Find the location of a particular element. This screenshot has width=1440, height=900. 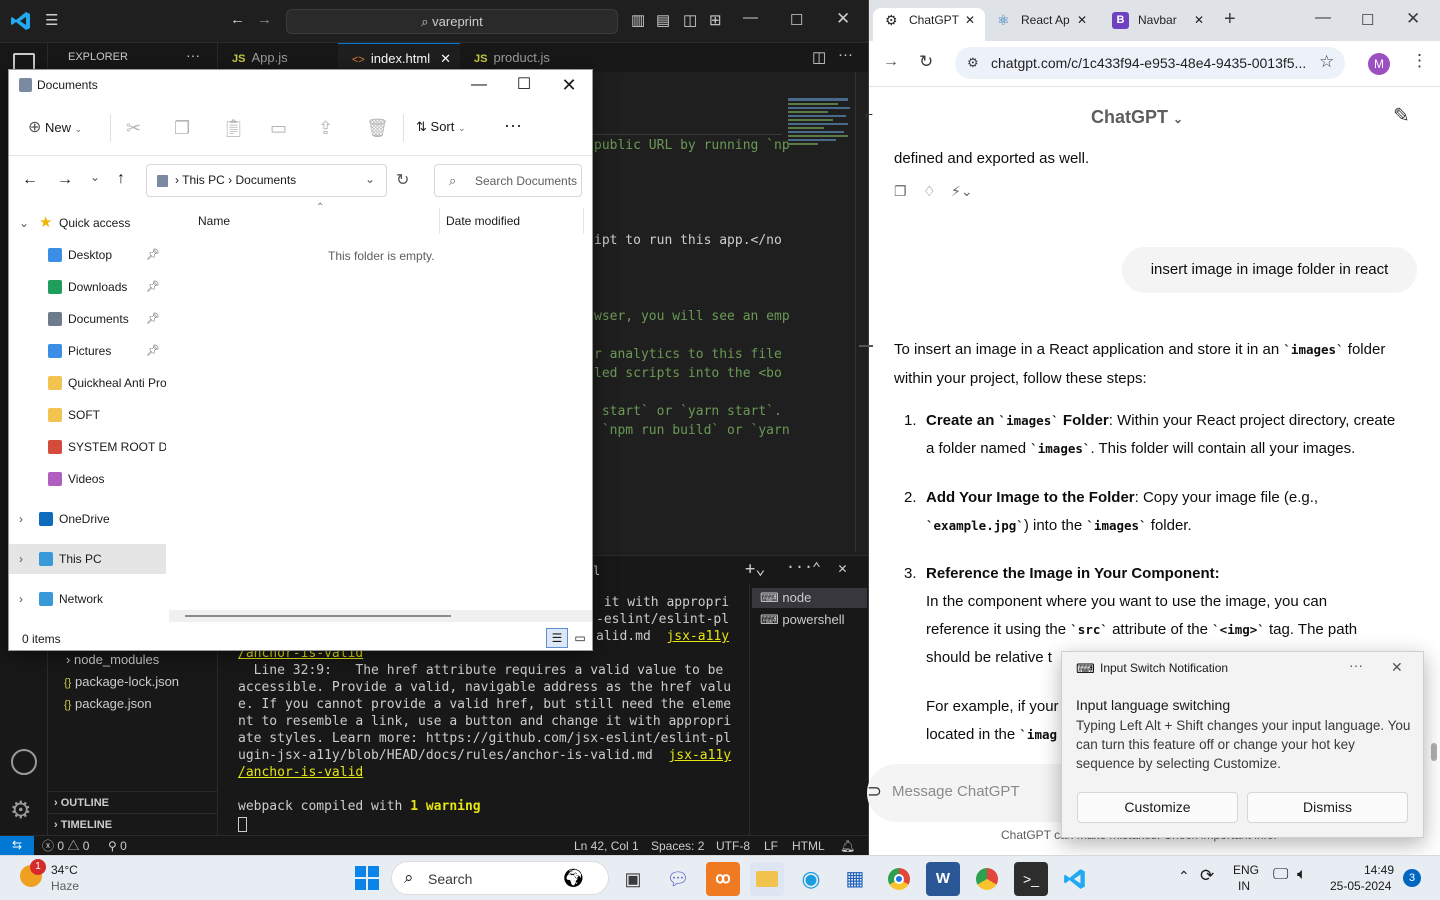

bookmark-star-icon: ☆ is located at coordinates (1326, 62).